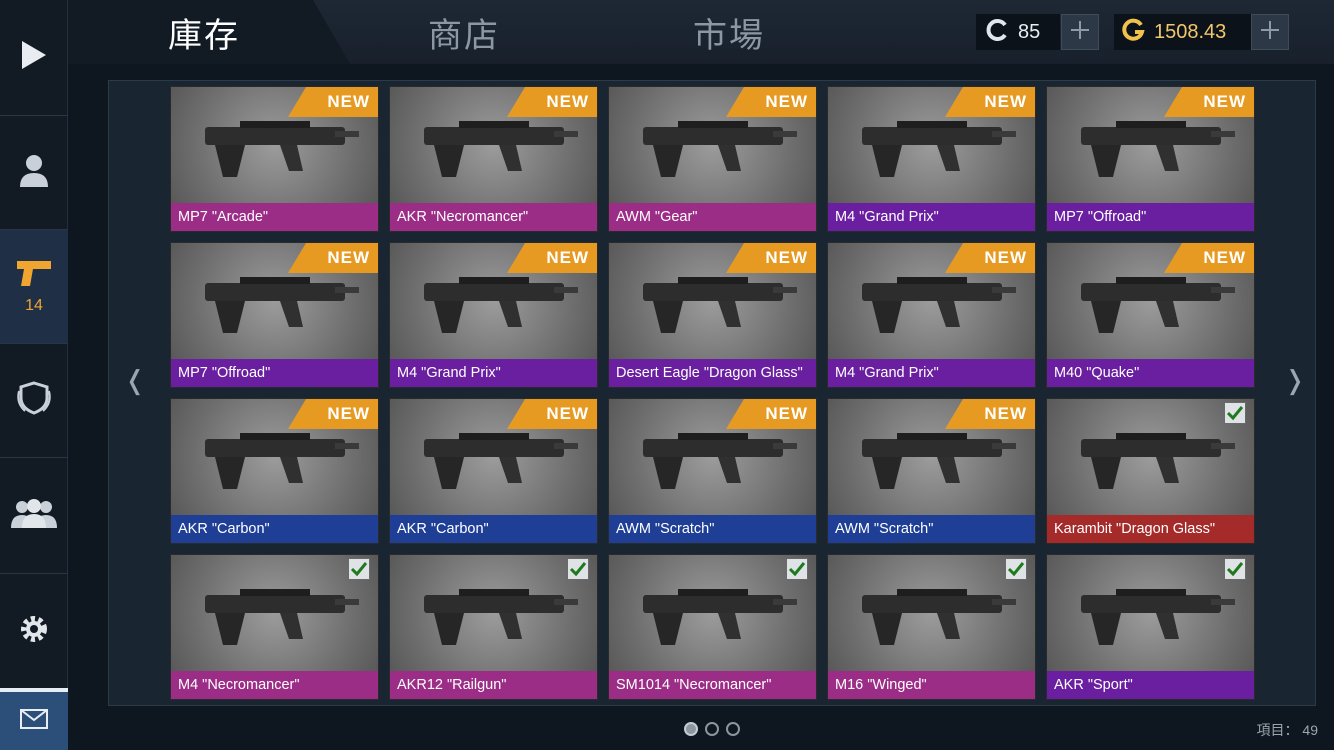 This screenshot has width=1334, height=750. I want to click on add-gold-button, so click(1270, 32).